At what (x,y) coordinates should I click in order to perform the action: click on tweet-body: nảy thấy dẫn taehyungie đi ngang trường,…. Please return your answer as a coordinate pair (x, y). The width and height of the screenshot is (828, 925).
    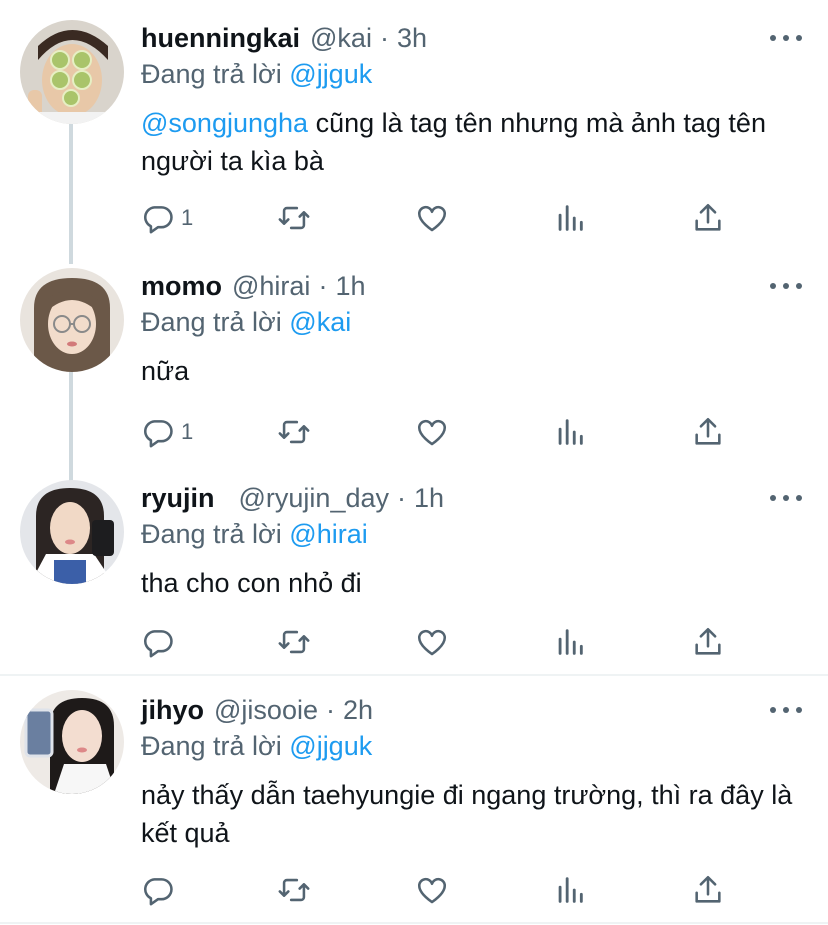
    Looking at the image, I should click on (467, 814).